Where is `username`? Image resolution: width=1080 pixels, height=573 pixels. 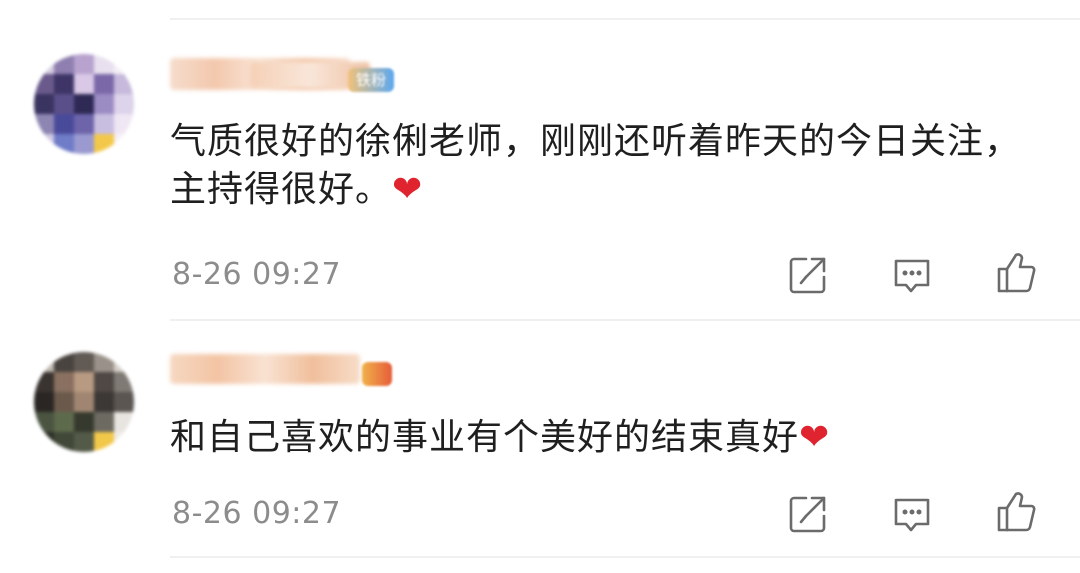 username is located at coordinates (265, 369).